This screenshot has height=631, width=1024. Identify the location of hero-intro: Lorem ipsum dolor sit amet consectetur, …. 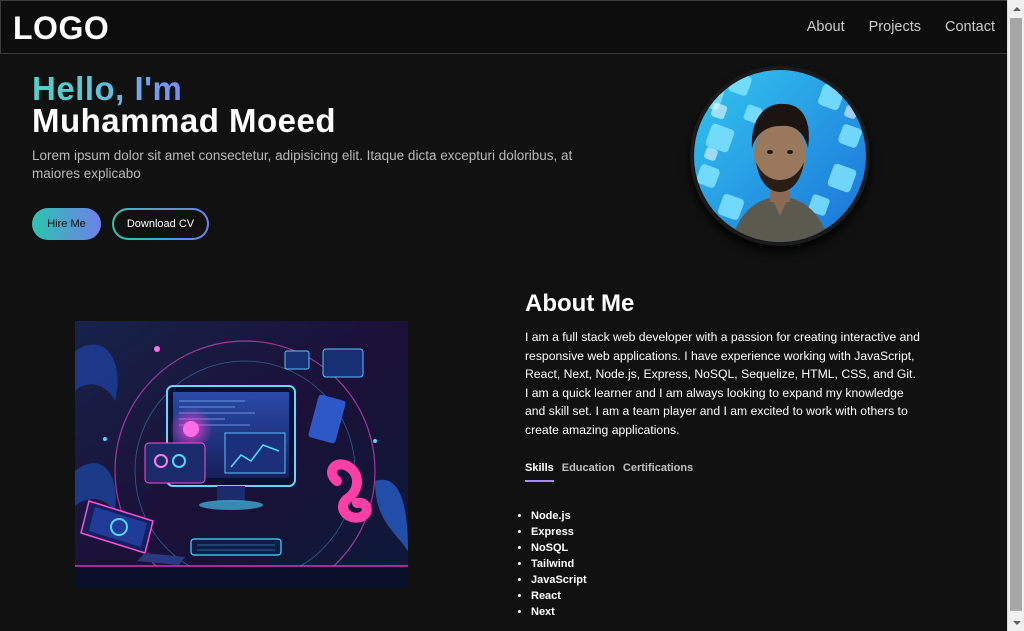
(302, 164).